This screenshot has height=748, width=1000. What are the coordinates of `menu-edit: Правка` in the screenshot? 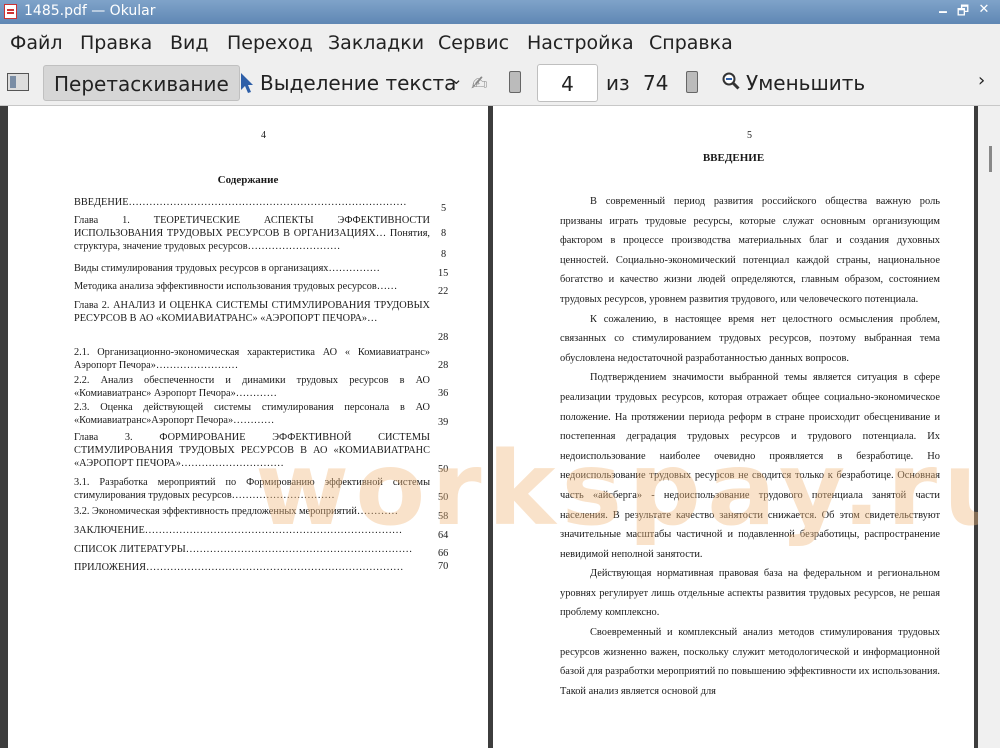 It's located at (116, 43).